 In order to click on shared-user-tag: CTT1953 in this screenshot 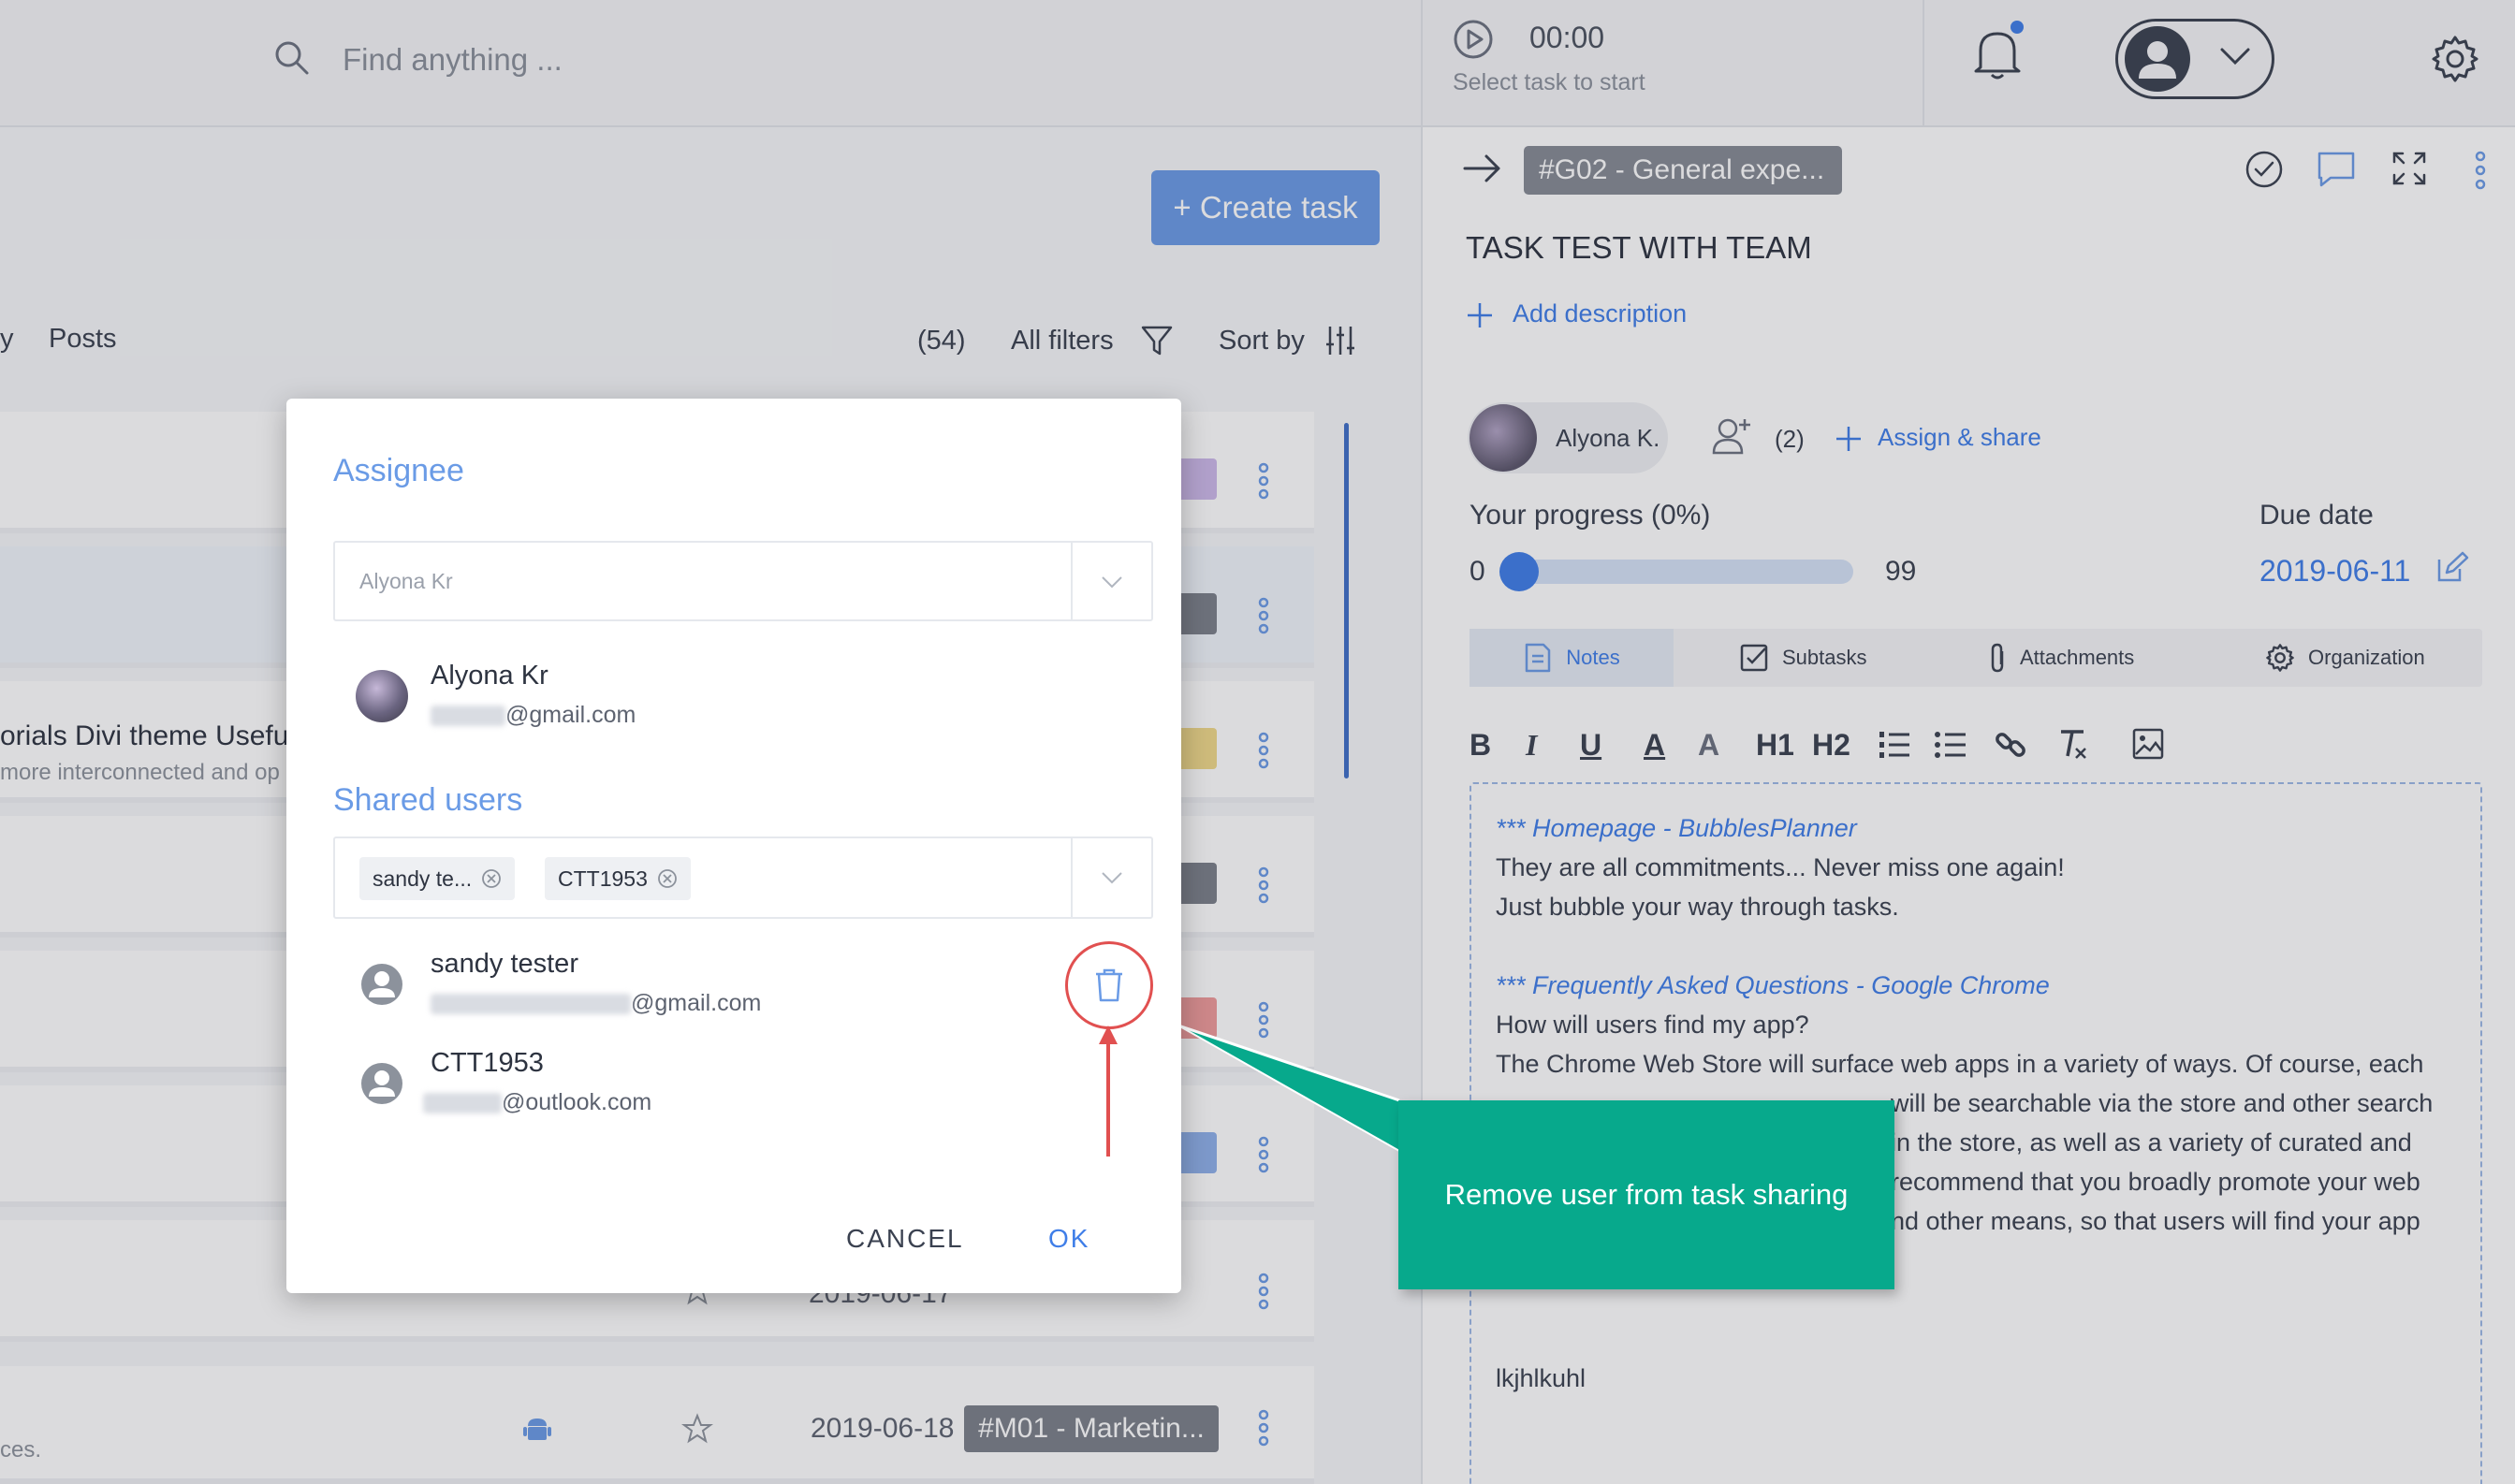, I will do `click(618, 878)`.